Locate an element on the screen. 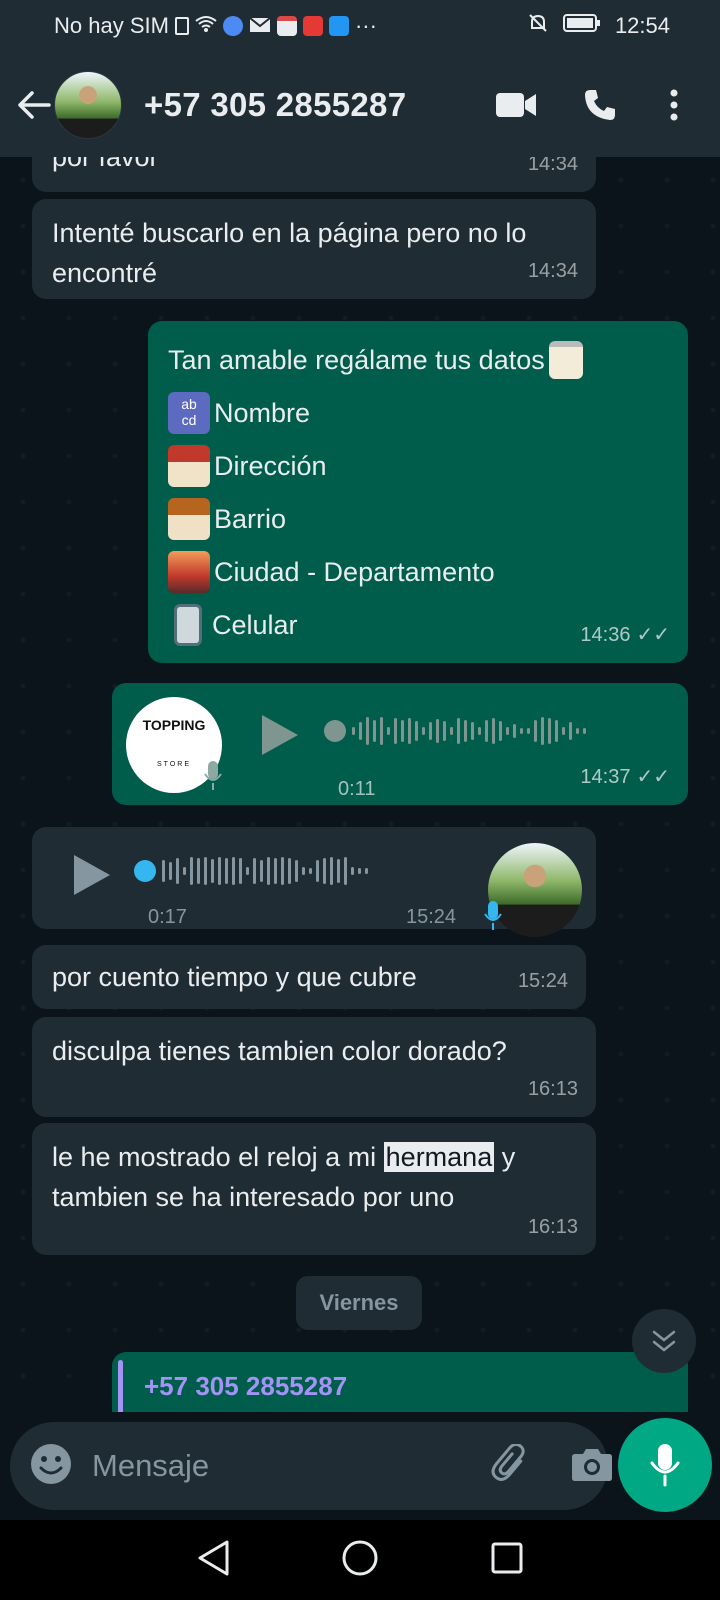 The image size is (720, 1600). sender-avatar is located at coordinates (535, 890).